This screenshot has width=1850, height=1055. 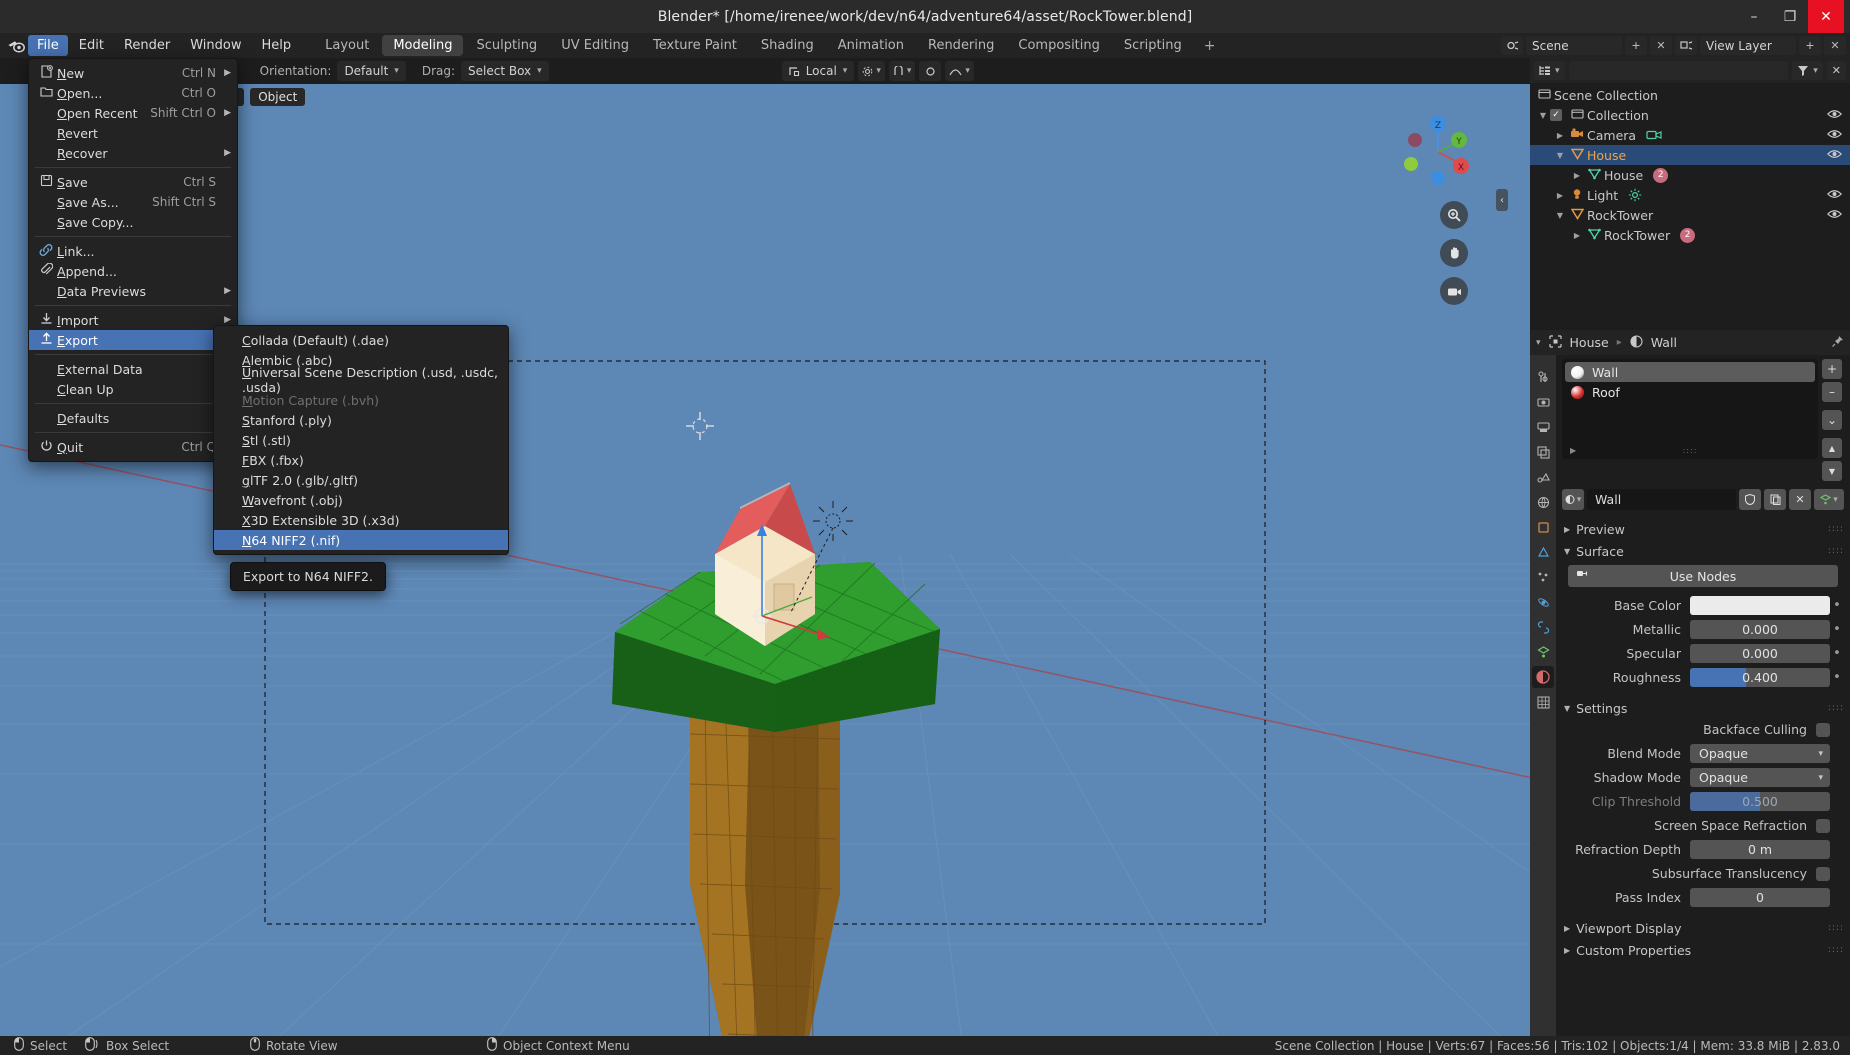 I want to click on file-menu-item-external-data: External Data▶, so click(x=133, y=369).